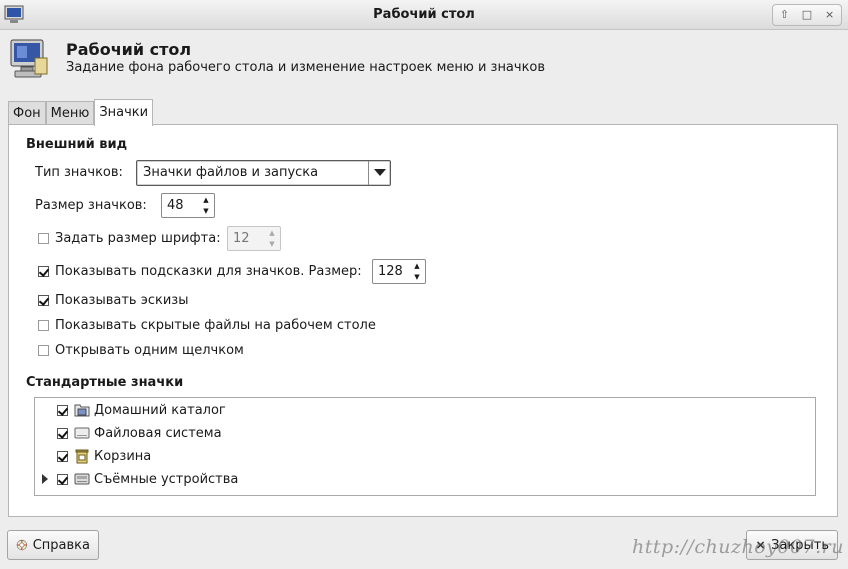 The height and width of the screenshot is (569, 848). I want to click on tree-row-removable: Съёмные устройства, so click(136, 479).